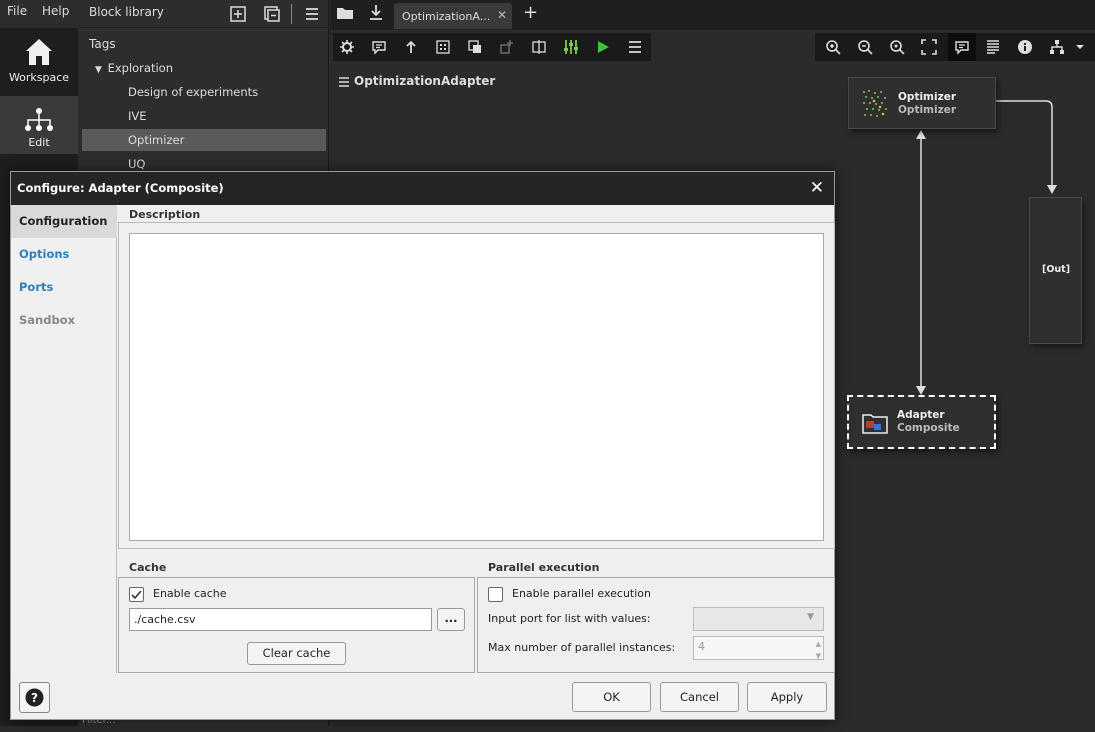 This screenshot has width=1095, height=732. Describe the element at coordinates (530, 12) in the screenshot. I see `add-tab-button: +` at that location.